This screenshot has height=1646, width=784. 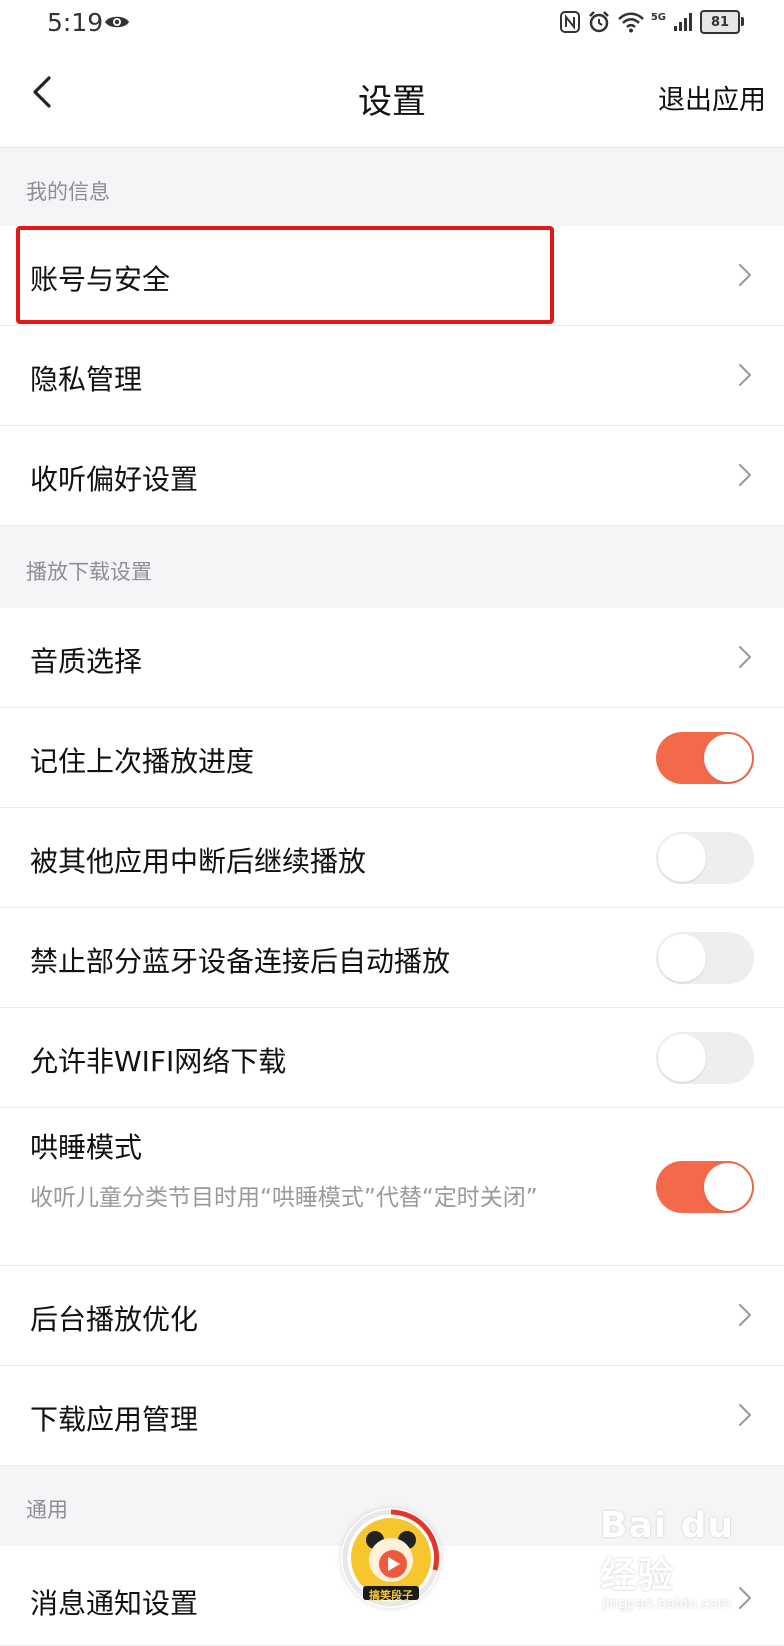 I want to click on mini-player: 搞笑段子, so click(x=391, y=1558).